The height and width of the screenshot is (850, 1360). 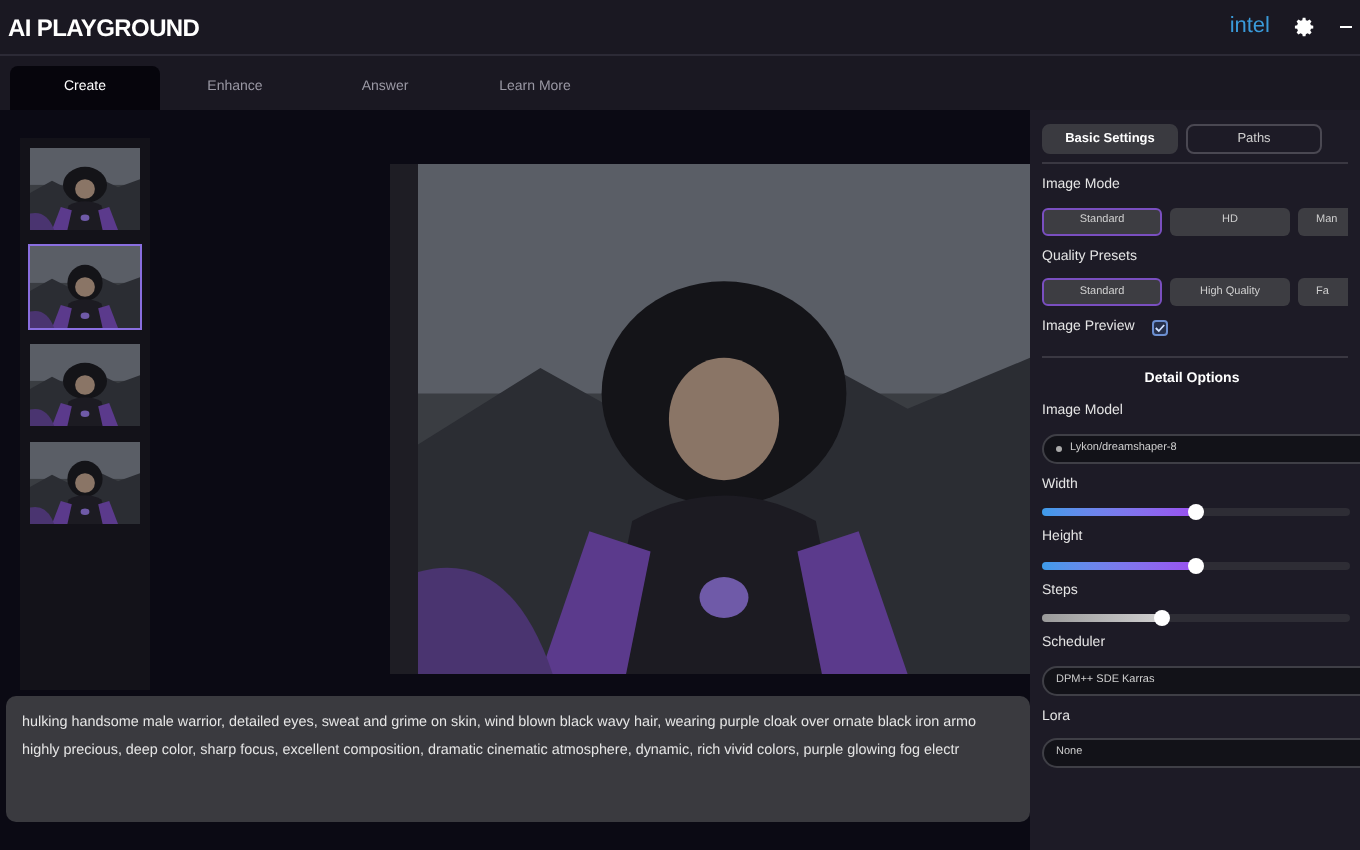 What do you see at coordinates (1346, 27) in the screenshot?
I see `minimize-icon` at bounding box center [1346, 27].